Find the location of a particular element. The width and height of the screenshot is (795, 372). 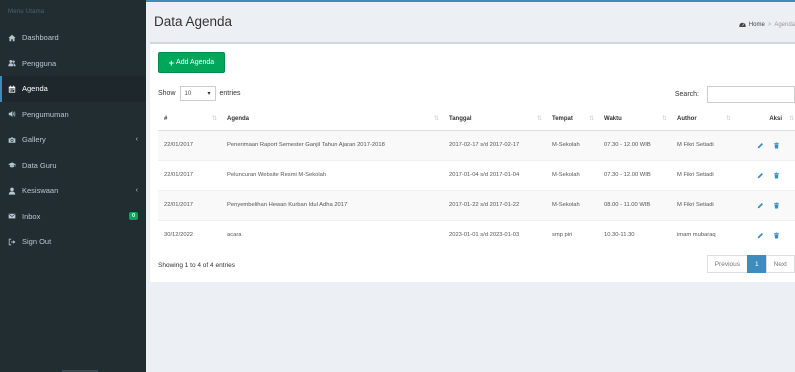

cell-tanggal: 2023-01-01 s/d 2023-01-03 is located at coordinates (494, 234).